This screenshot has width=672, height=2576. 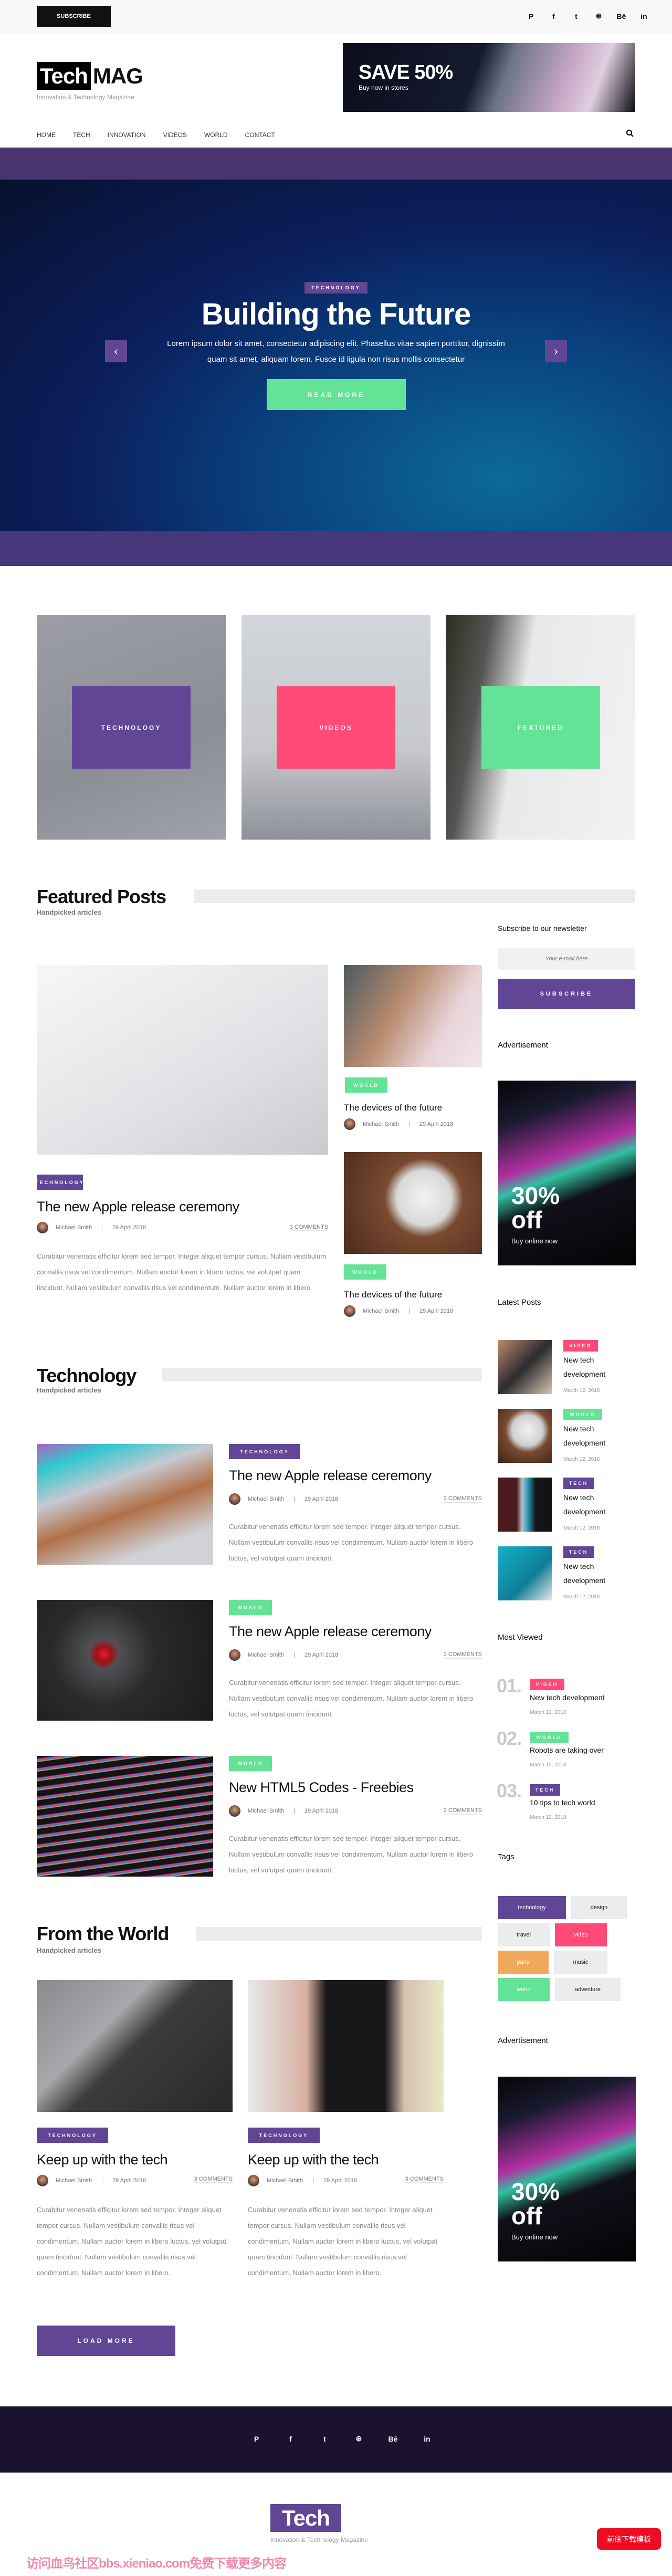 What do you see at coordinates (106, 2341) in the screenshot?
I see `load-more-button: LOAD MORE` at bounding box center [106, 2341].